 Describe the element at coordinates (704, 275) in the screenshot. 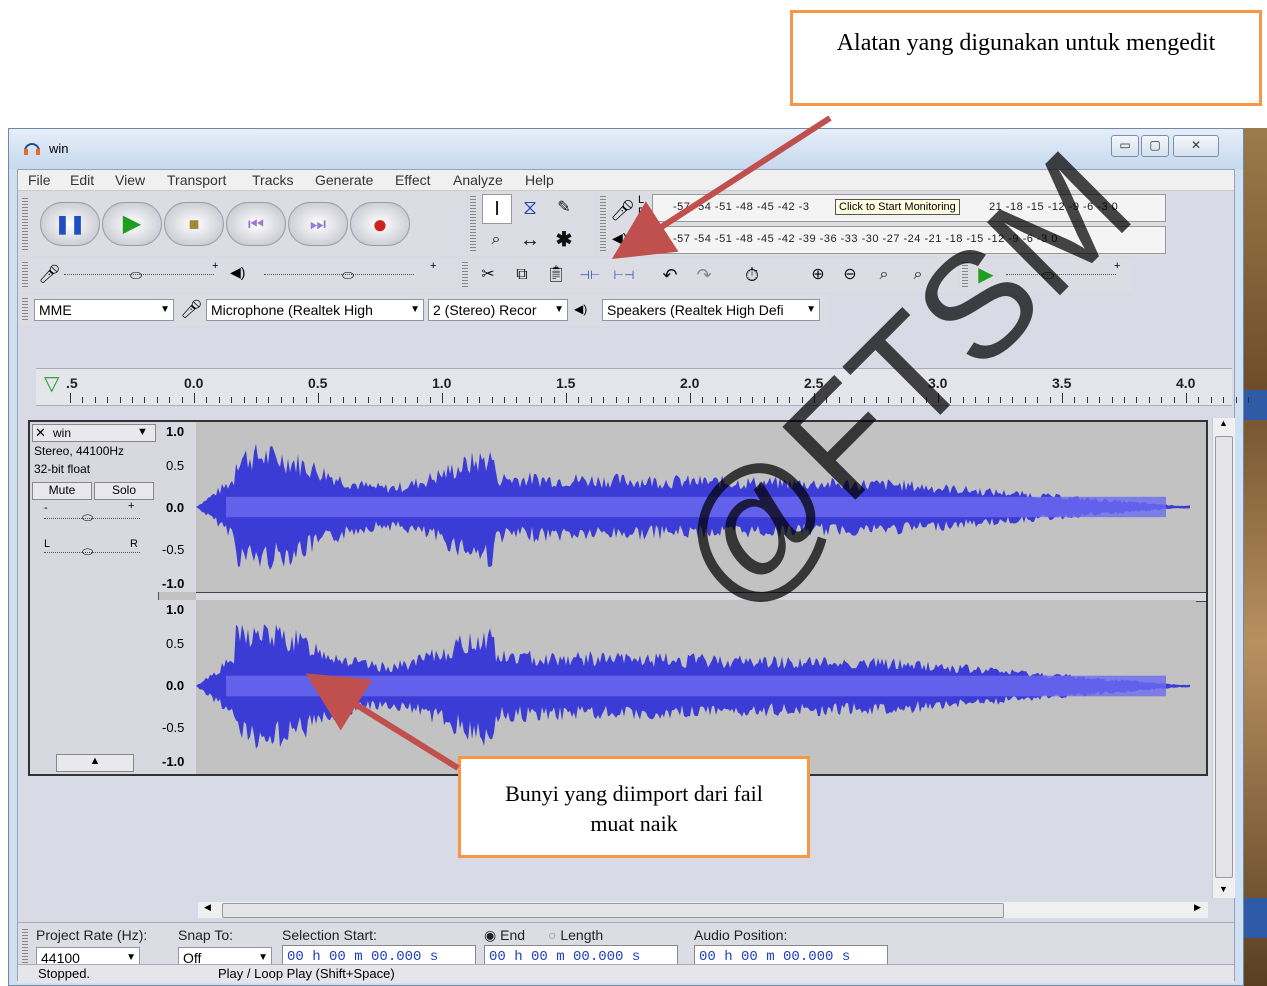

I see `redo-icon: ↷` at that location.